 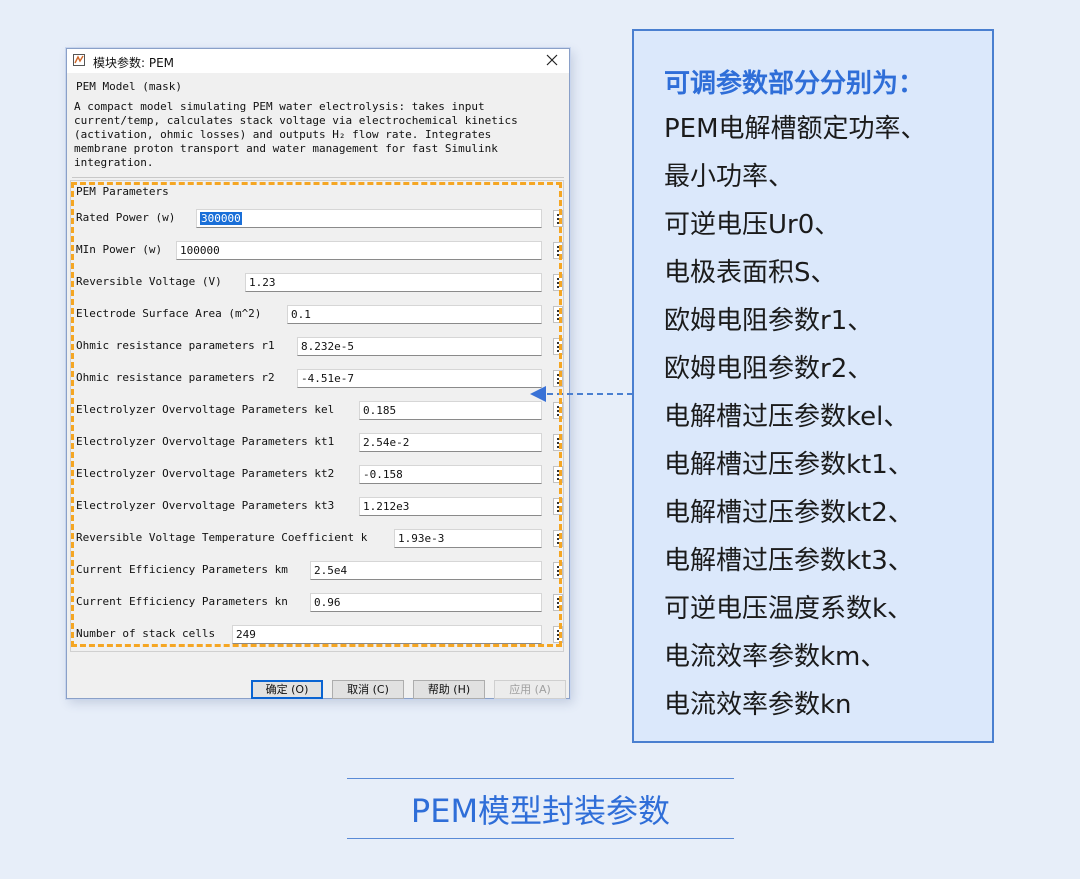 I want to click on parameter-value: -0.158, so click(x=383, y=474).